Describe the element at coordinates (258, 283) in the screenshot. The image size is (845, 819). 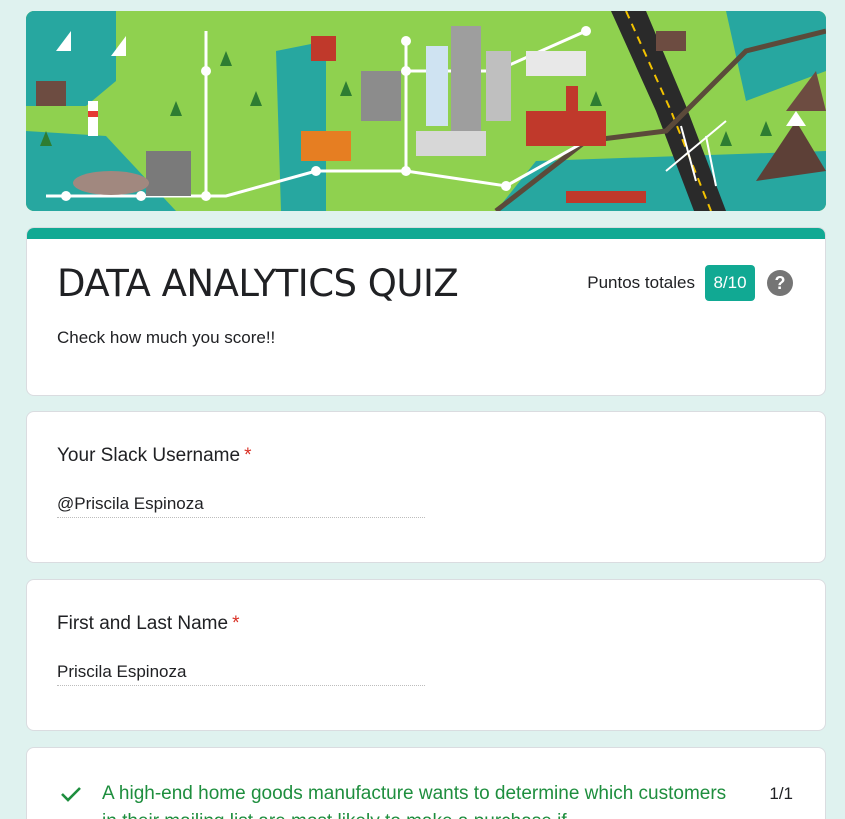
I see `form-title: DATA ANALYTICS QUIZ` at that location.